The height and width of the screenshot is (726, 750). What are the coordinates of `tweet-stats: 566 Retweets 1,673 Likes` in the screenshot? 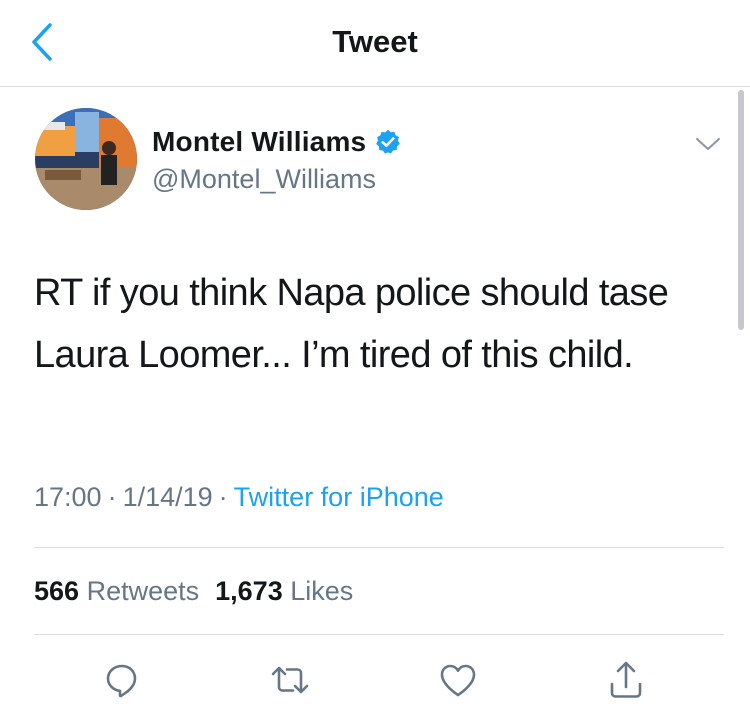 It's located at (201, 591).